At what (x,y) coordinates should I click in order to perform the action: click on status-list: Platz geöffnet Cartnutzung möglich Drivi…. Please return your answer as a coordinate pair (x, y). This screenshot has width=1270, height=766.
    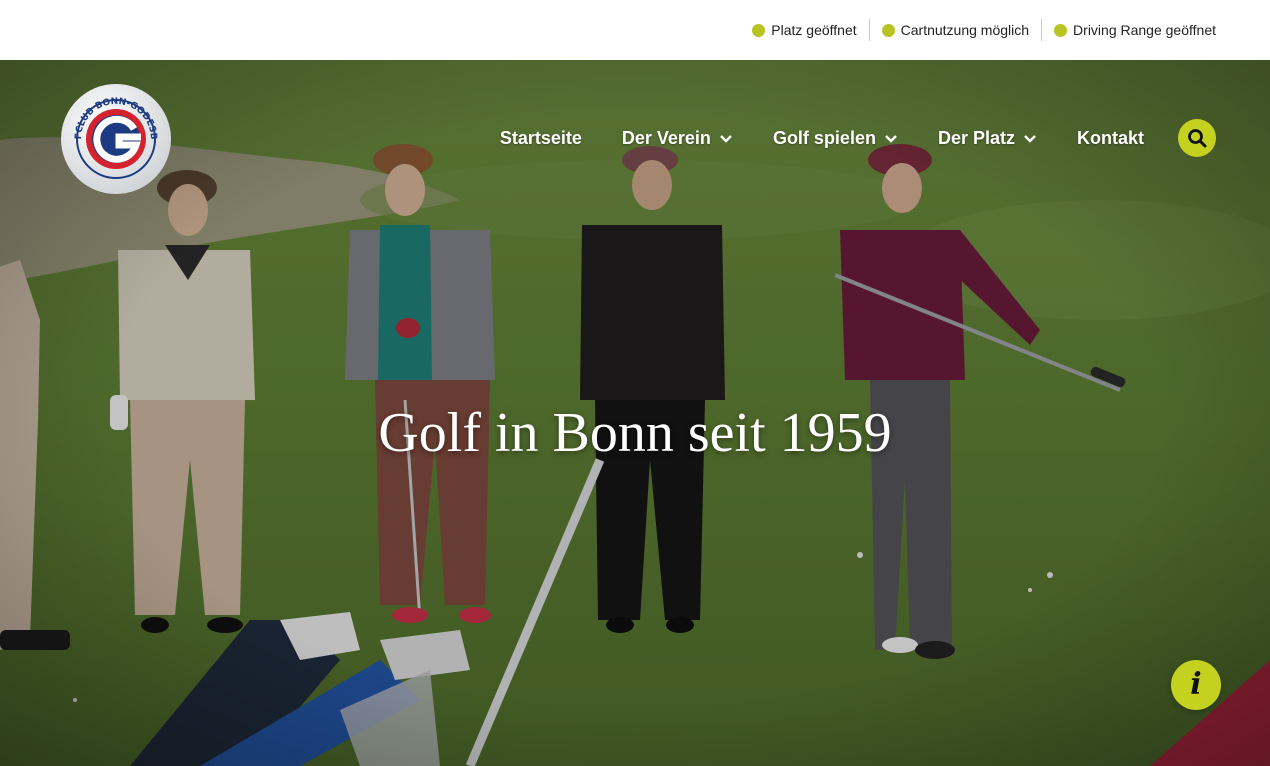
    Looking at the image, I should click on (984, 30).